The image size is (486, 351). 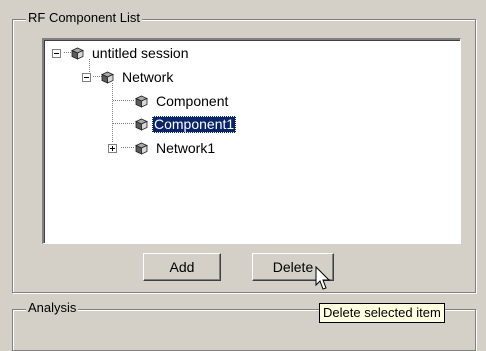 I want to click on expand-icon, so click(x=112, y=148).